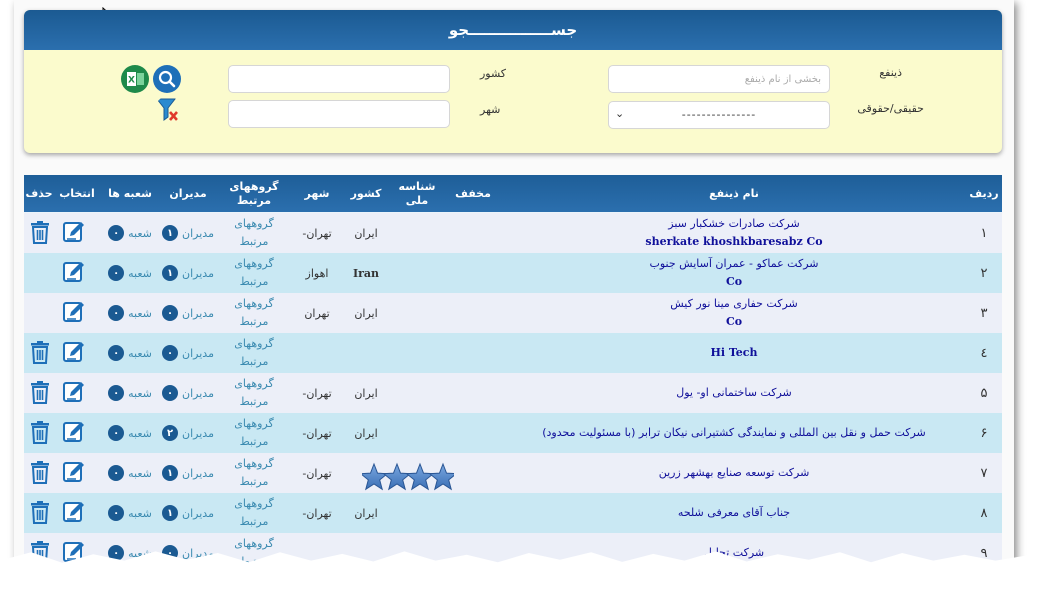  Describe the element at coordinates (317, 193) in the screenshot. I see `header-city: شهر` at that location.